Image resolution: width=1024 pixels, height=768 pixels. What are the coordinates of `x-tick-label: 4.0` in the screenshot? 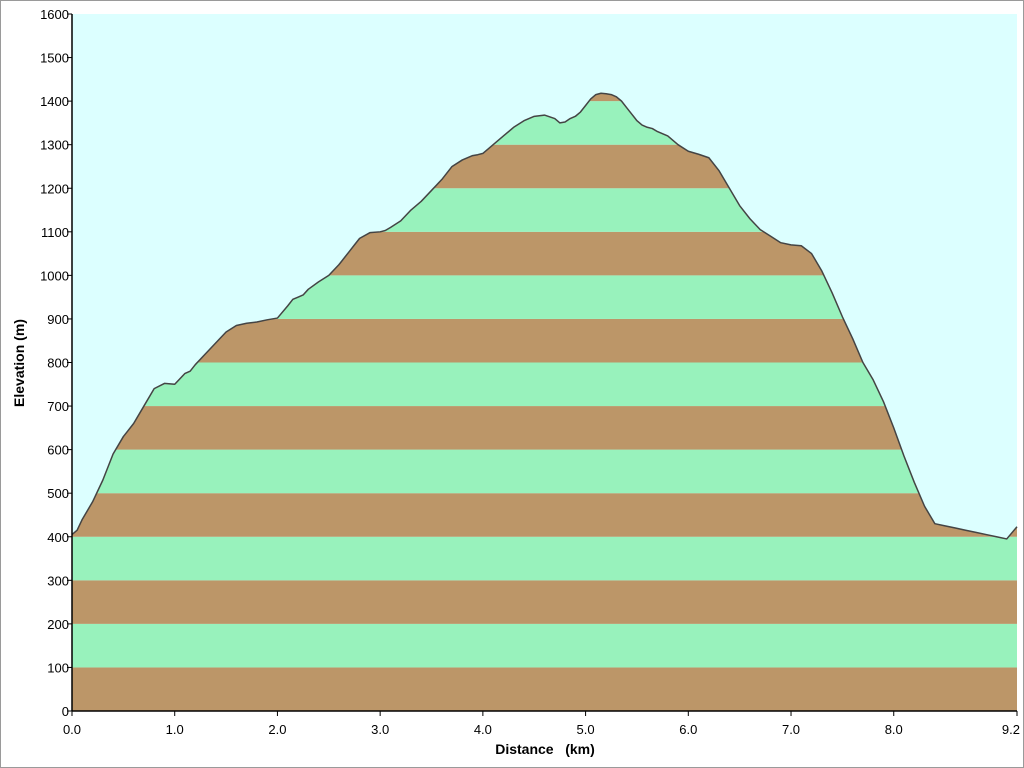 It's located at (483, 729).